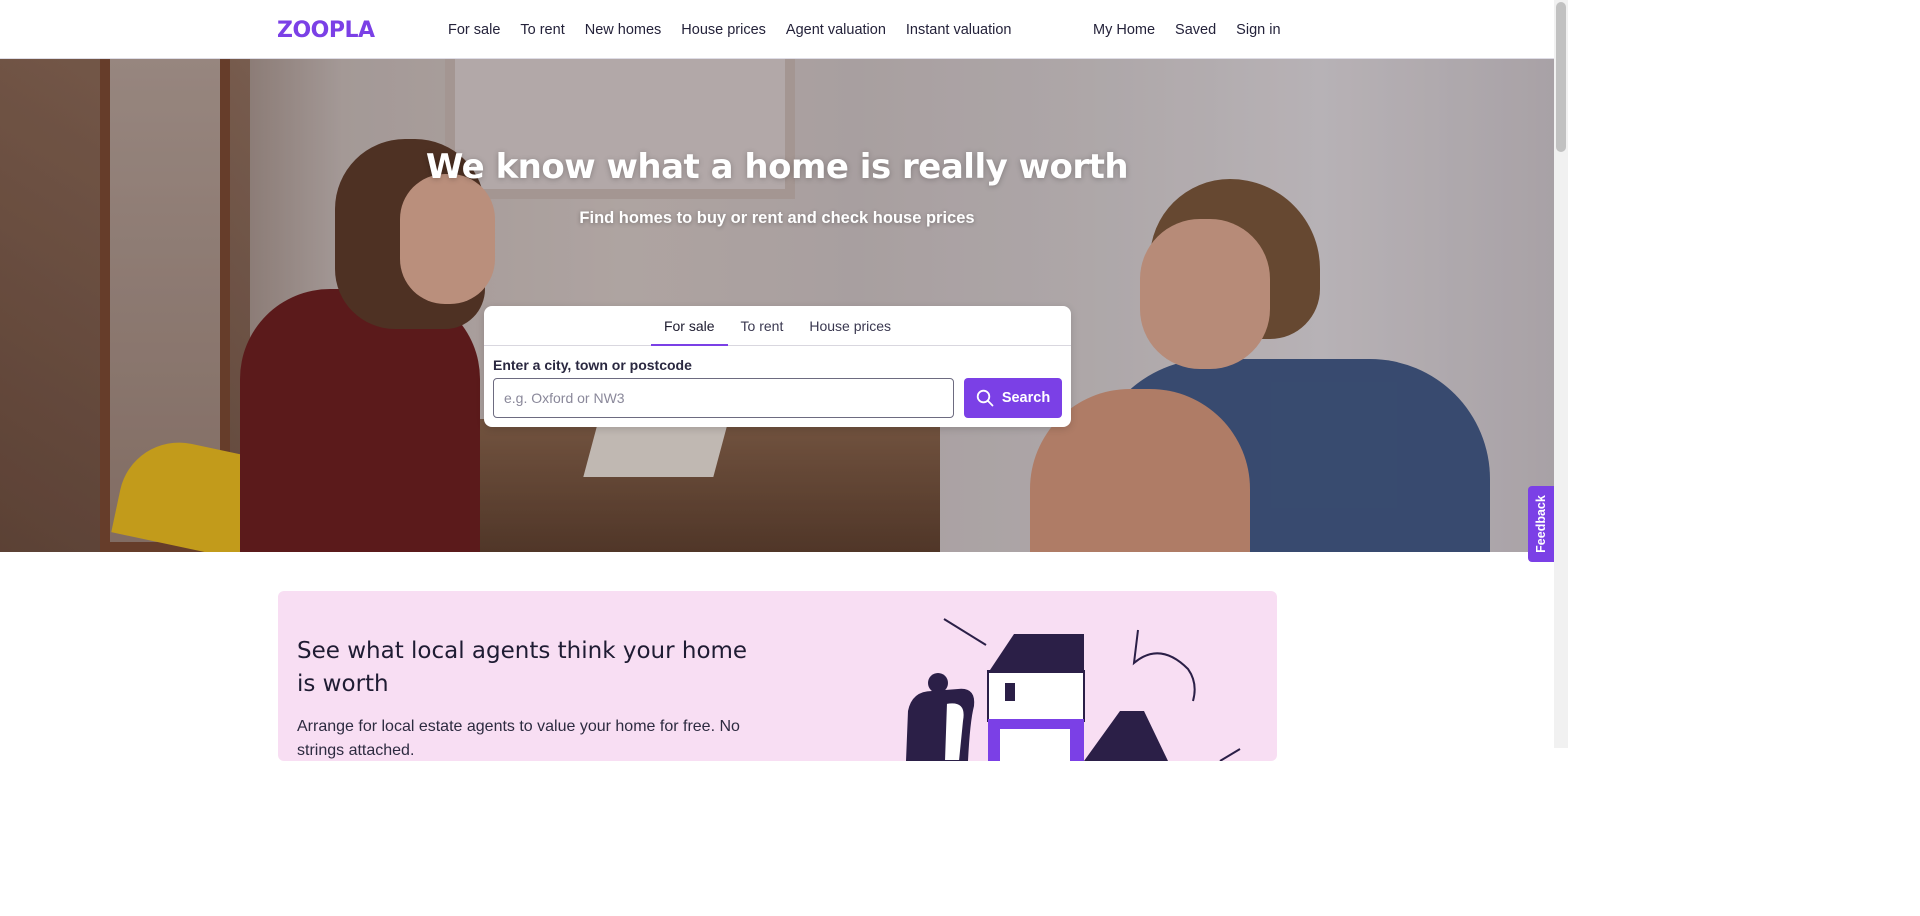  What do you see at coordinates (723, 30) in the screenshot?
I see `nav-house-prices: House prices` at bounding box center [723, 30].